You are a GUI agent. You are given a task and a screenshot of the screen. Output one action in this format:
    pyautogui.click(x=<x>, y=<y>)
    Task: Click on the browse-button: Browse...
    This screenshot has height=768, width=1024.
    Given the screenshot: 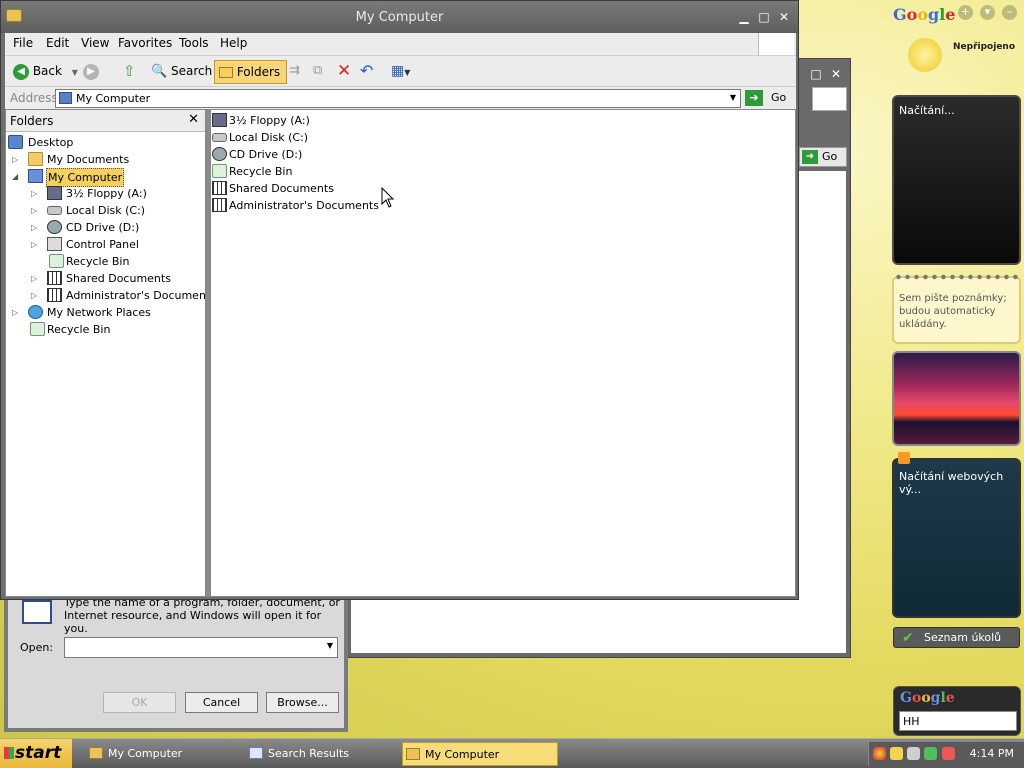 What is the action you would take?
    pyautogui.click(x=302, y=702)
    